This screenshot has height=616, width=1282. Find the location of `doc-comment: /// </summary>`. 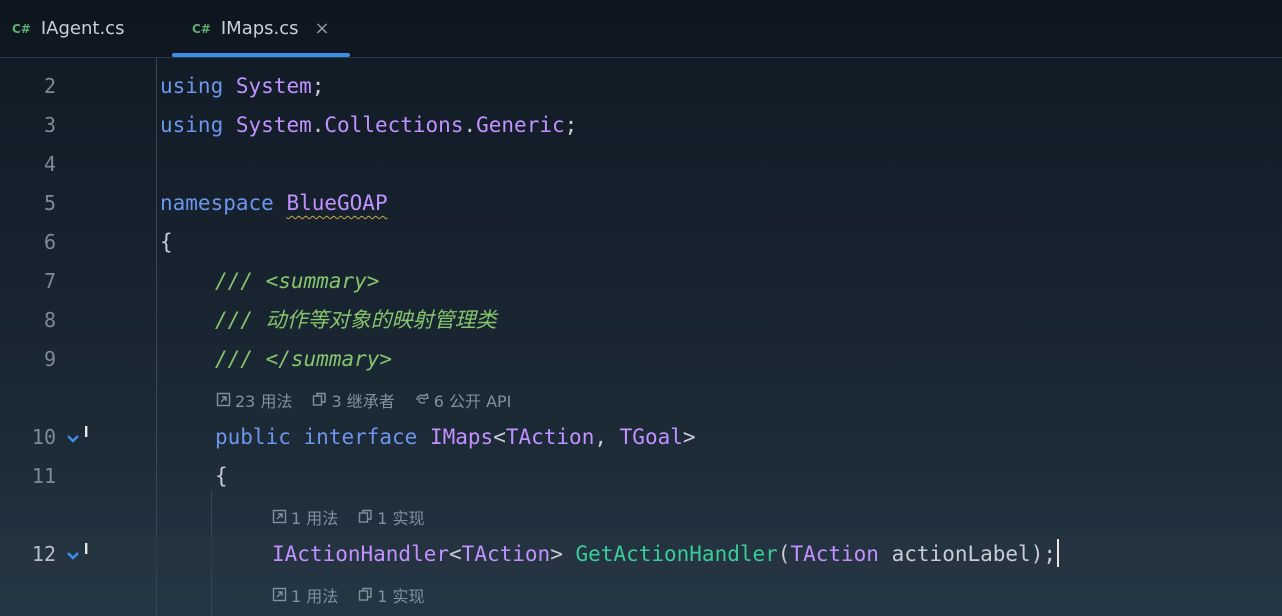

doc-comment: /// </summary> is located at coordinates (303, 359).